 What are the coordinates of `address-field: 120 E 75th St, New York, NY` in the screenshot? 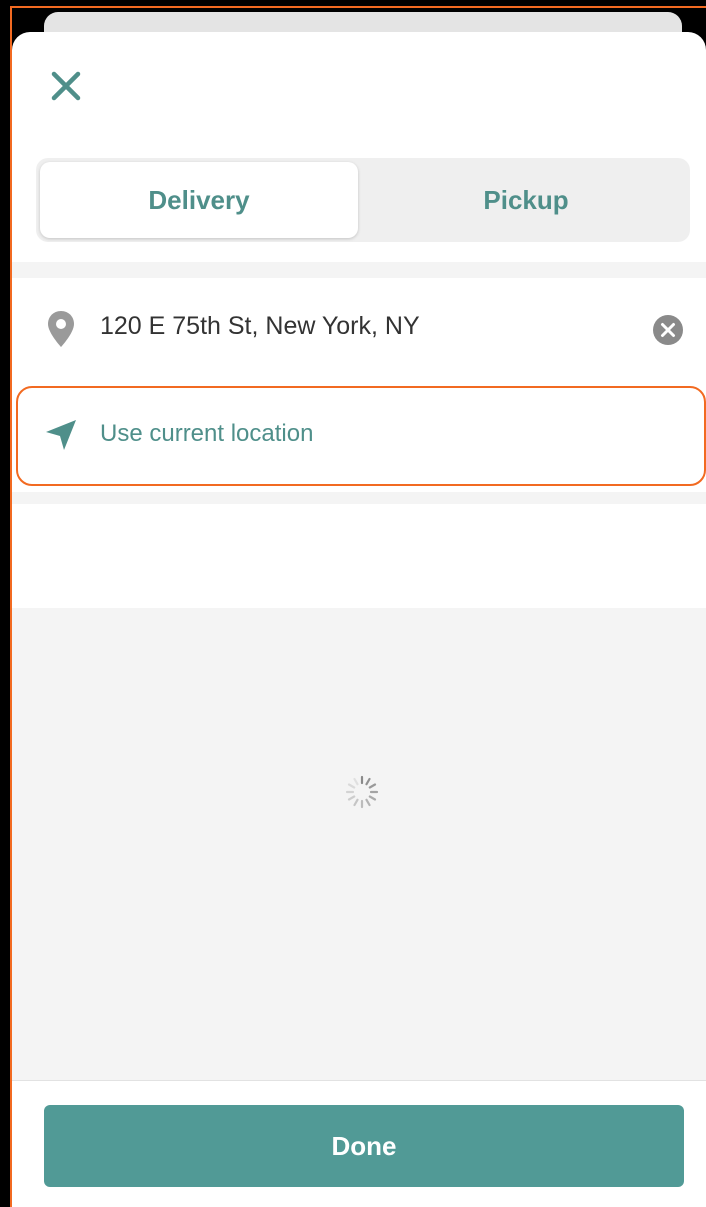 It's located at (359, 329).